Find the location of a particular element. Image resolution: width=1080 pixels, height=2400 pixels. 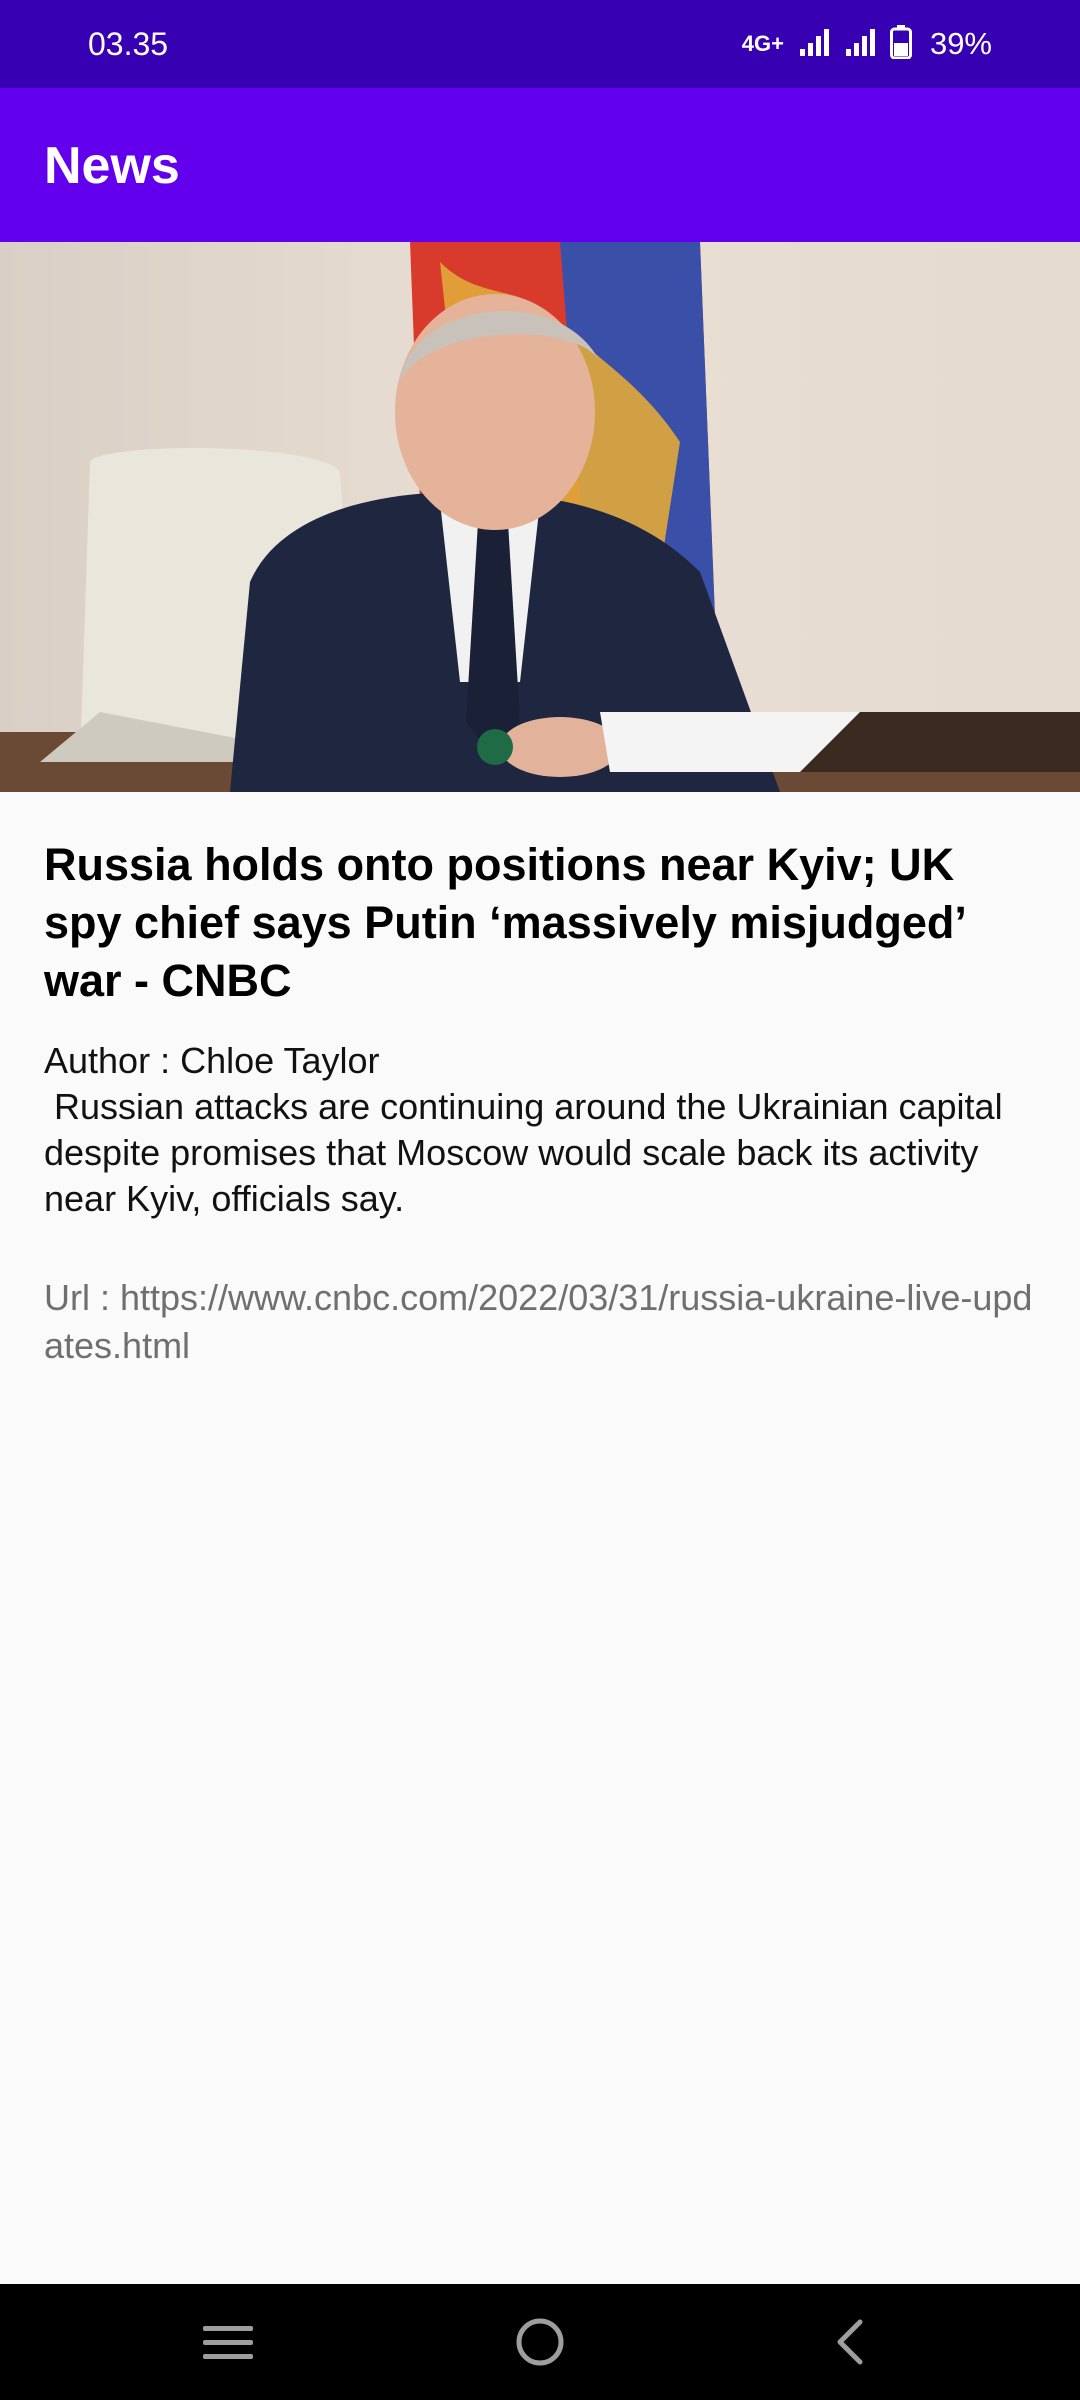

app-title: News is located at coordinates (112, 166).